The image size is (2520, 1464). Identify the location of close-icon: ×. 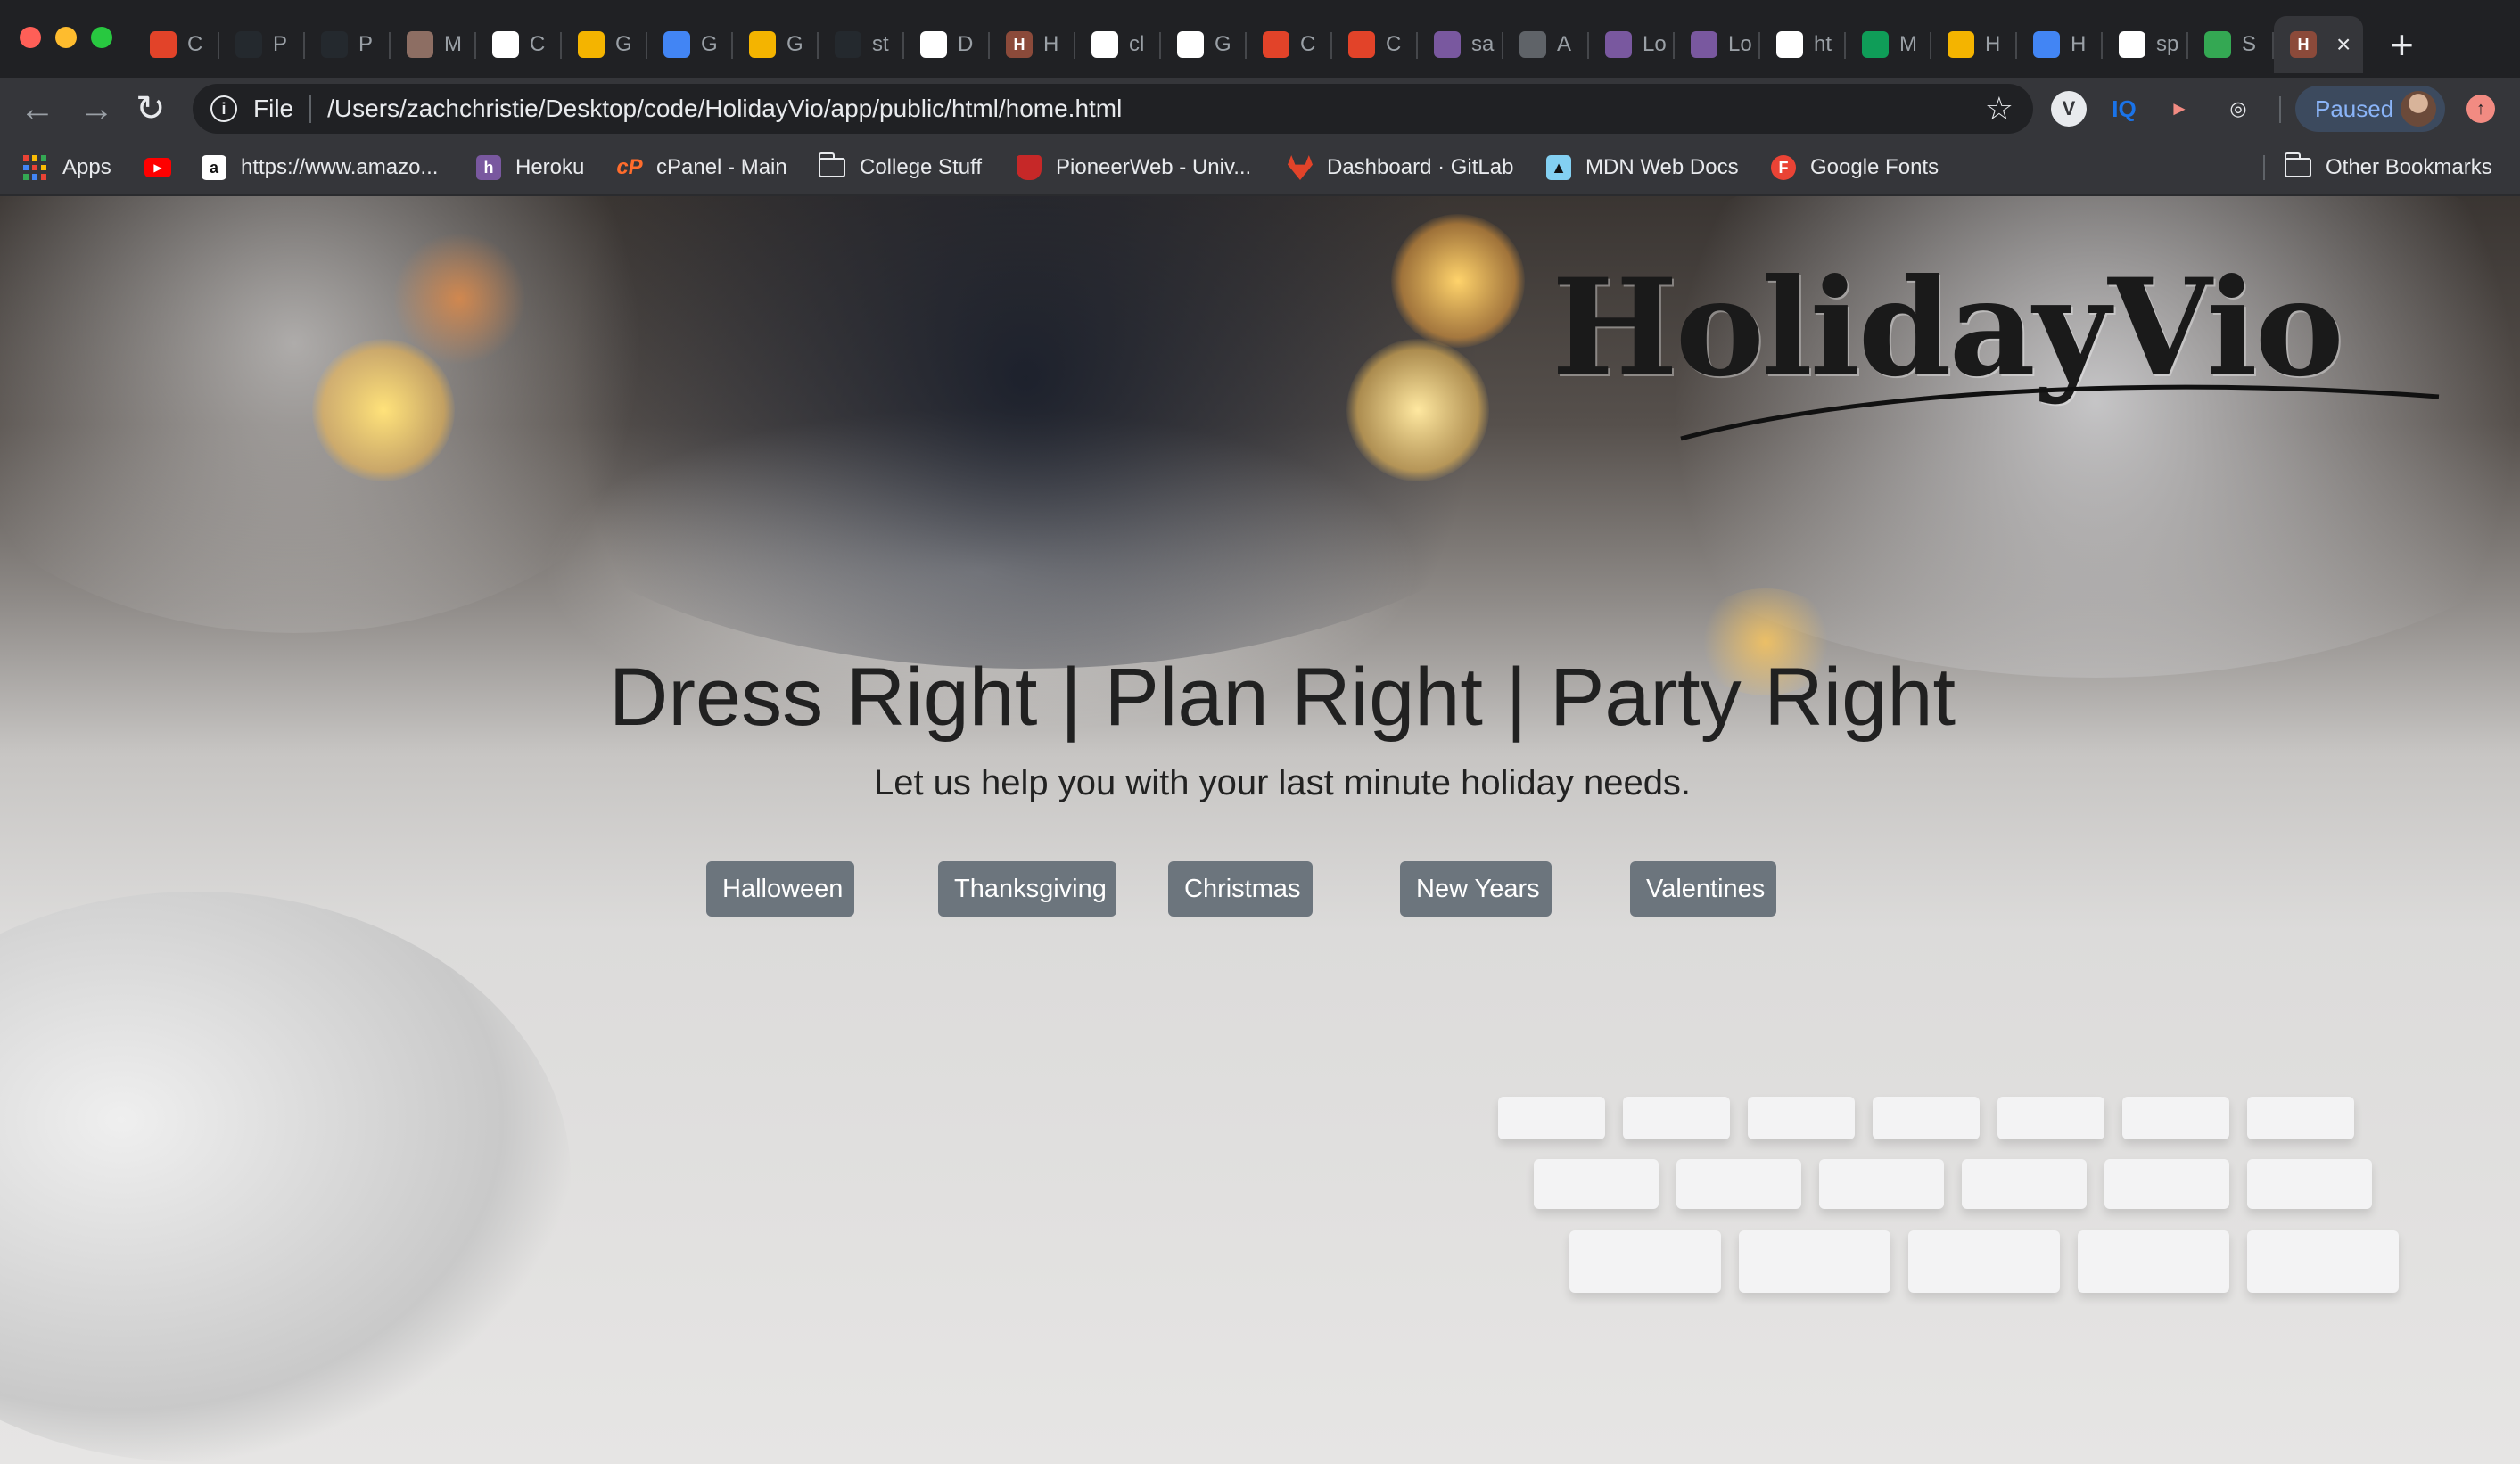
(2343, 44).